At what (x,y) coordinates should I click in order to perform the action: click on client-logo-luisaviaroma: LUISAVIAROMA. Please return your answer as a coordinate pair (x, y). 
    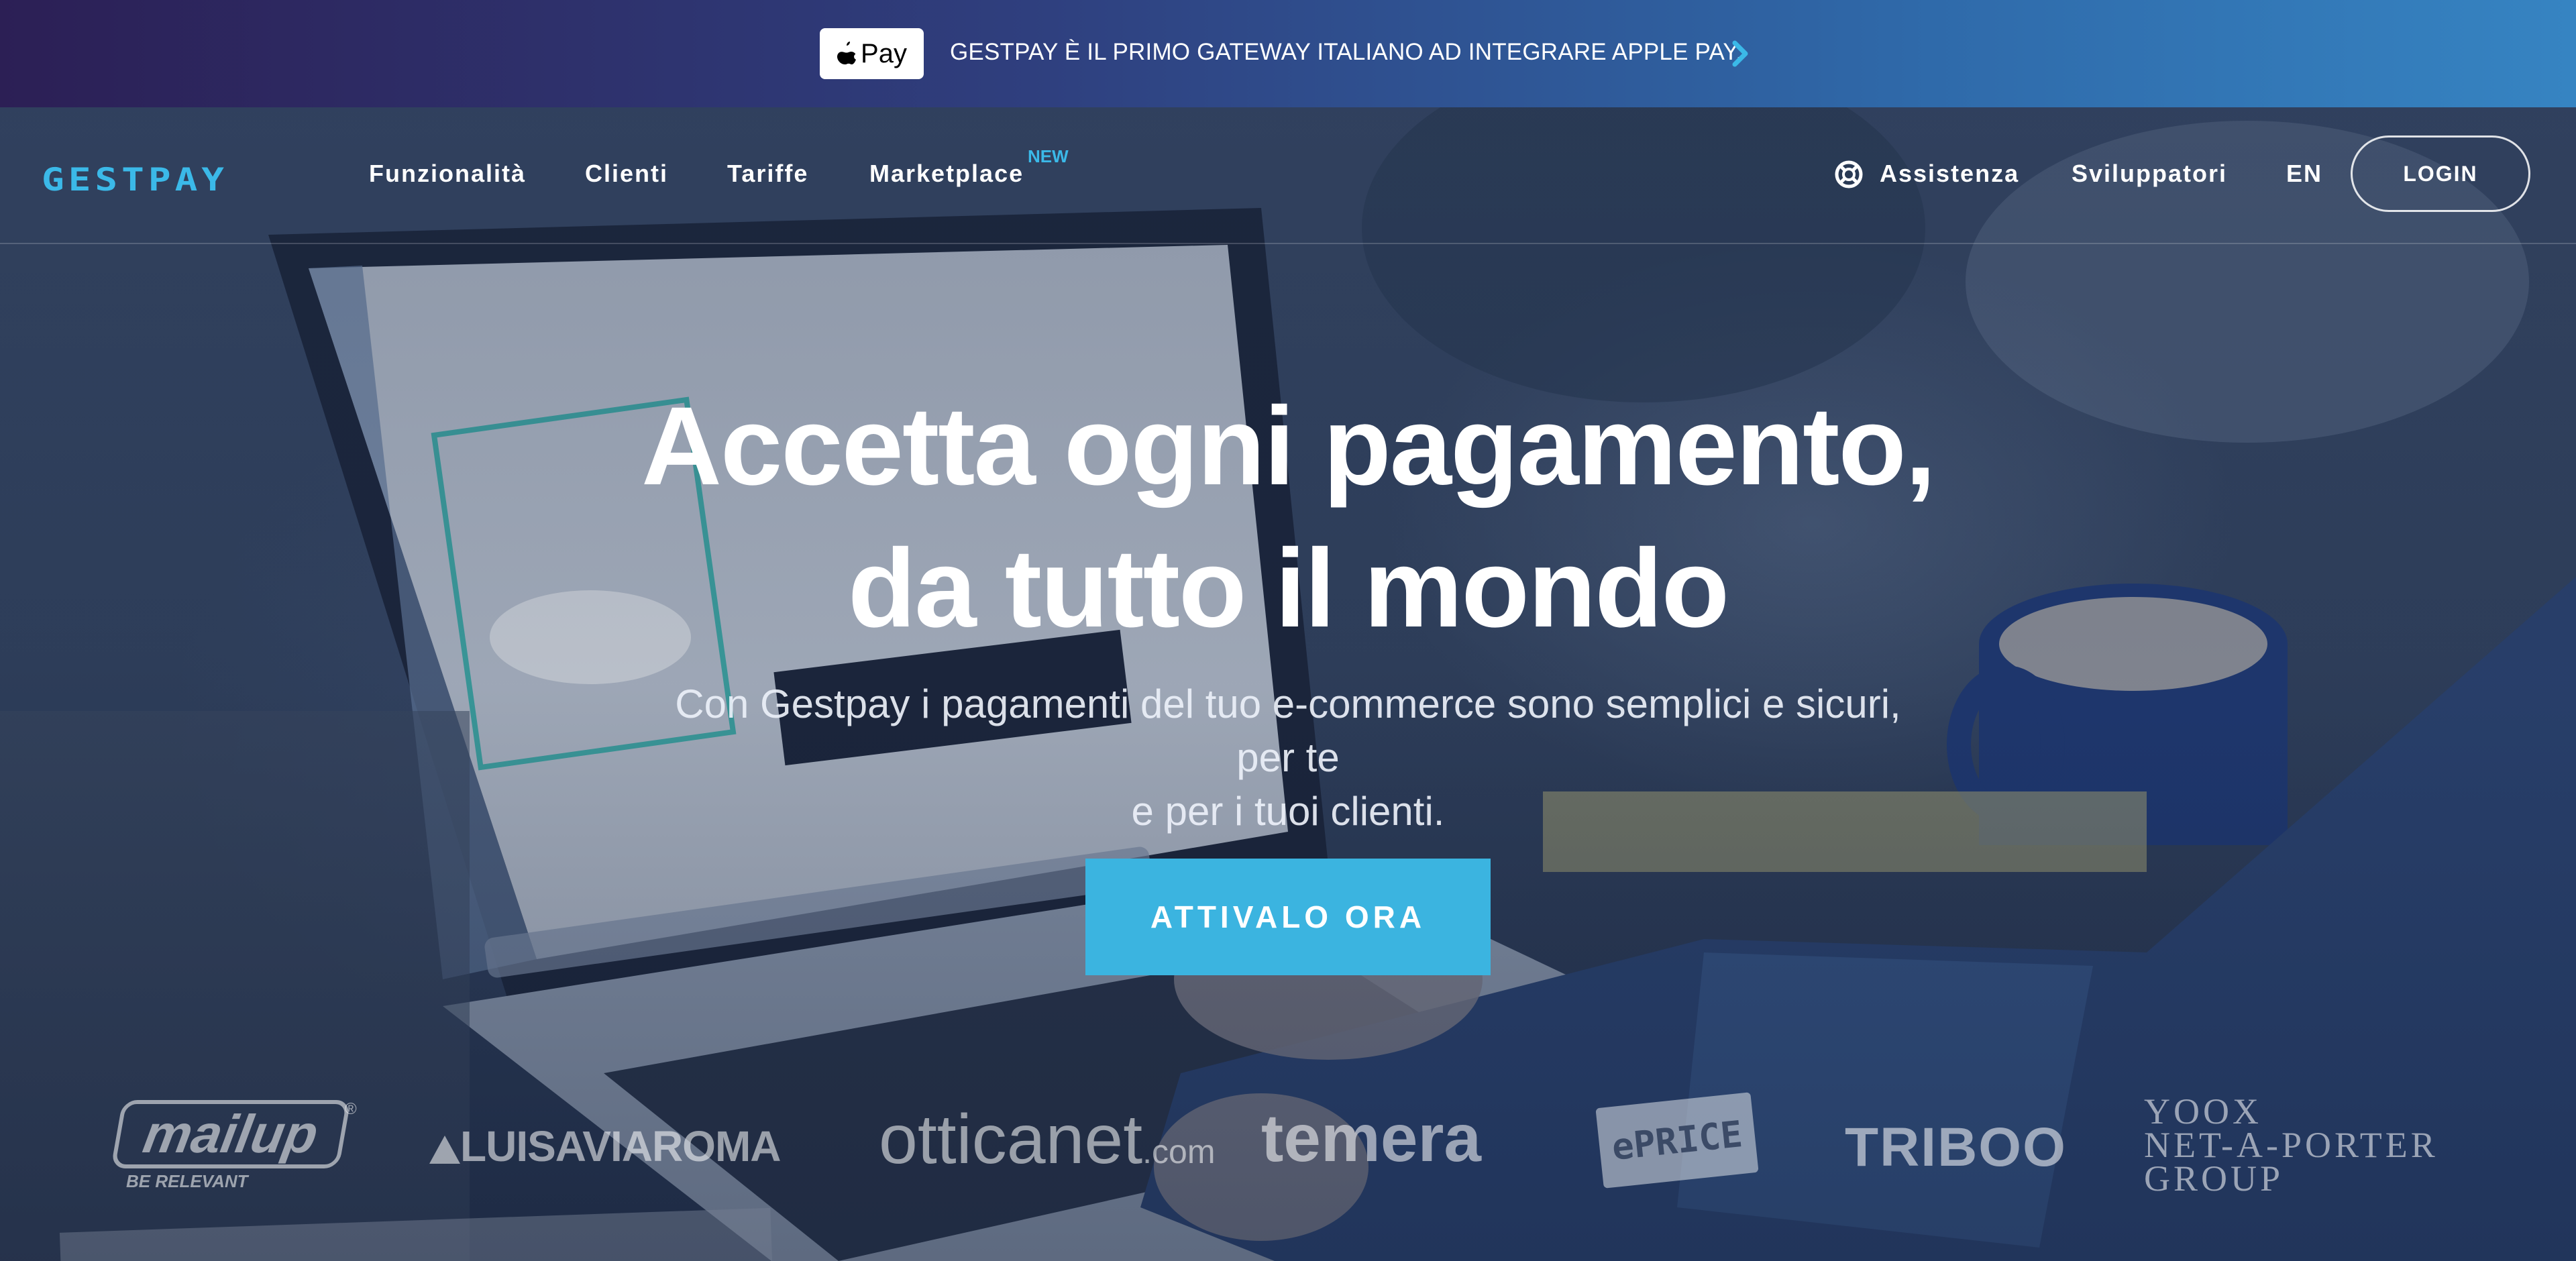
    Looking at the image, I should click on (605, 1146).